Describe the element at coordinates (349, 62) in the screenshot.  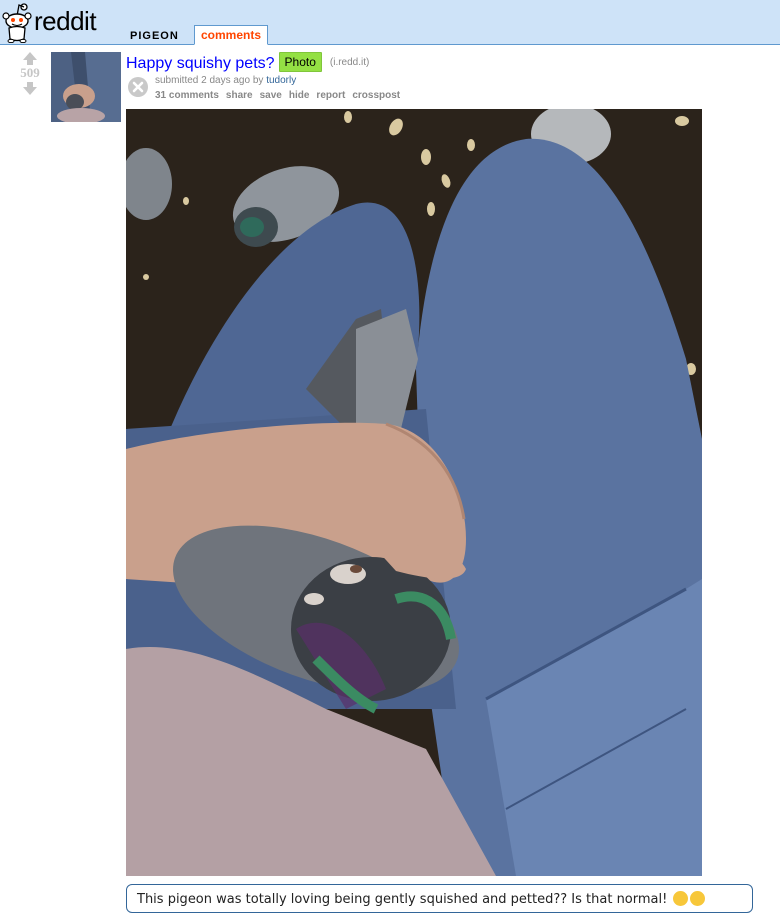
I see `post-domain: (i.redd.it)` at that location.